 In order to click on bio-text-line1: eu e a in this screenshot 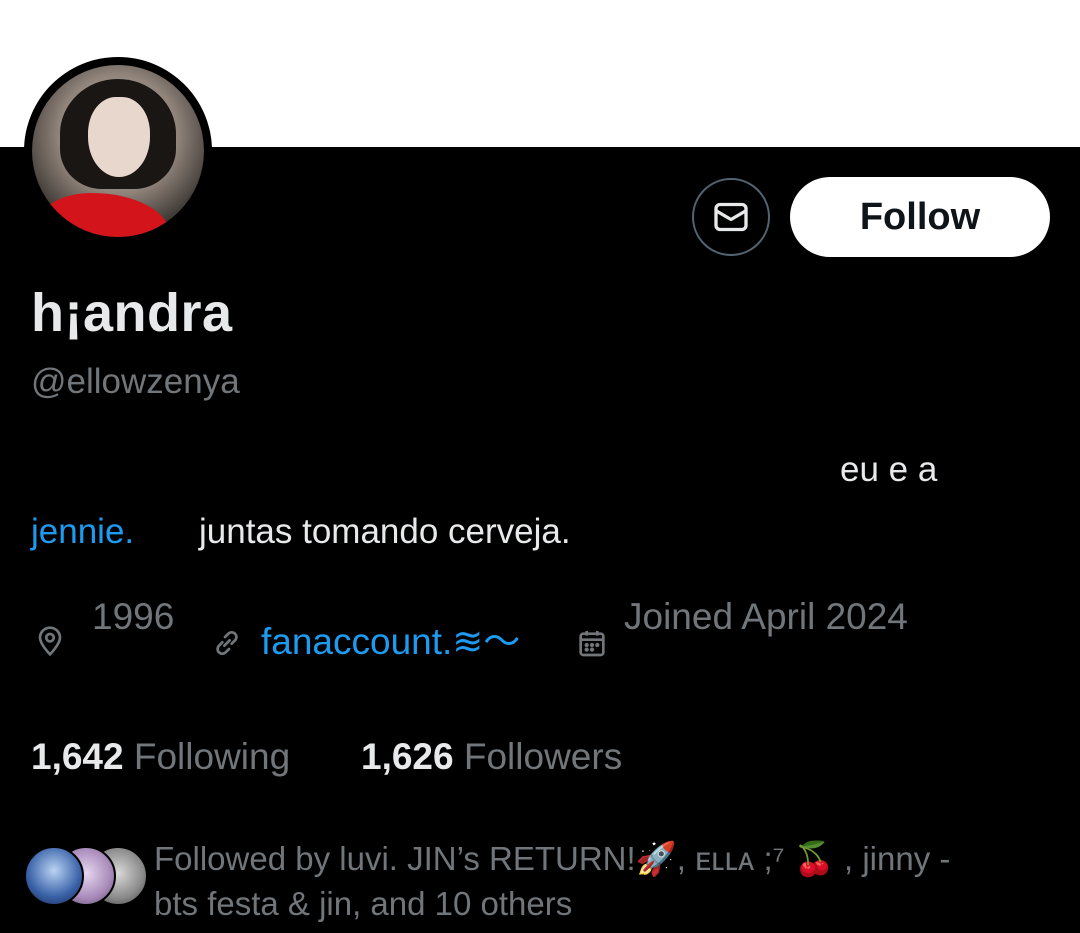, I will do `click(889, 469)`.